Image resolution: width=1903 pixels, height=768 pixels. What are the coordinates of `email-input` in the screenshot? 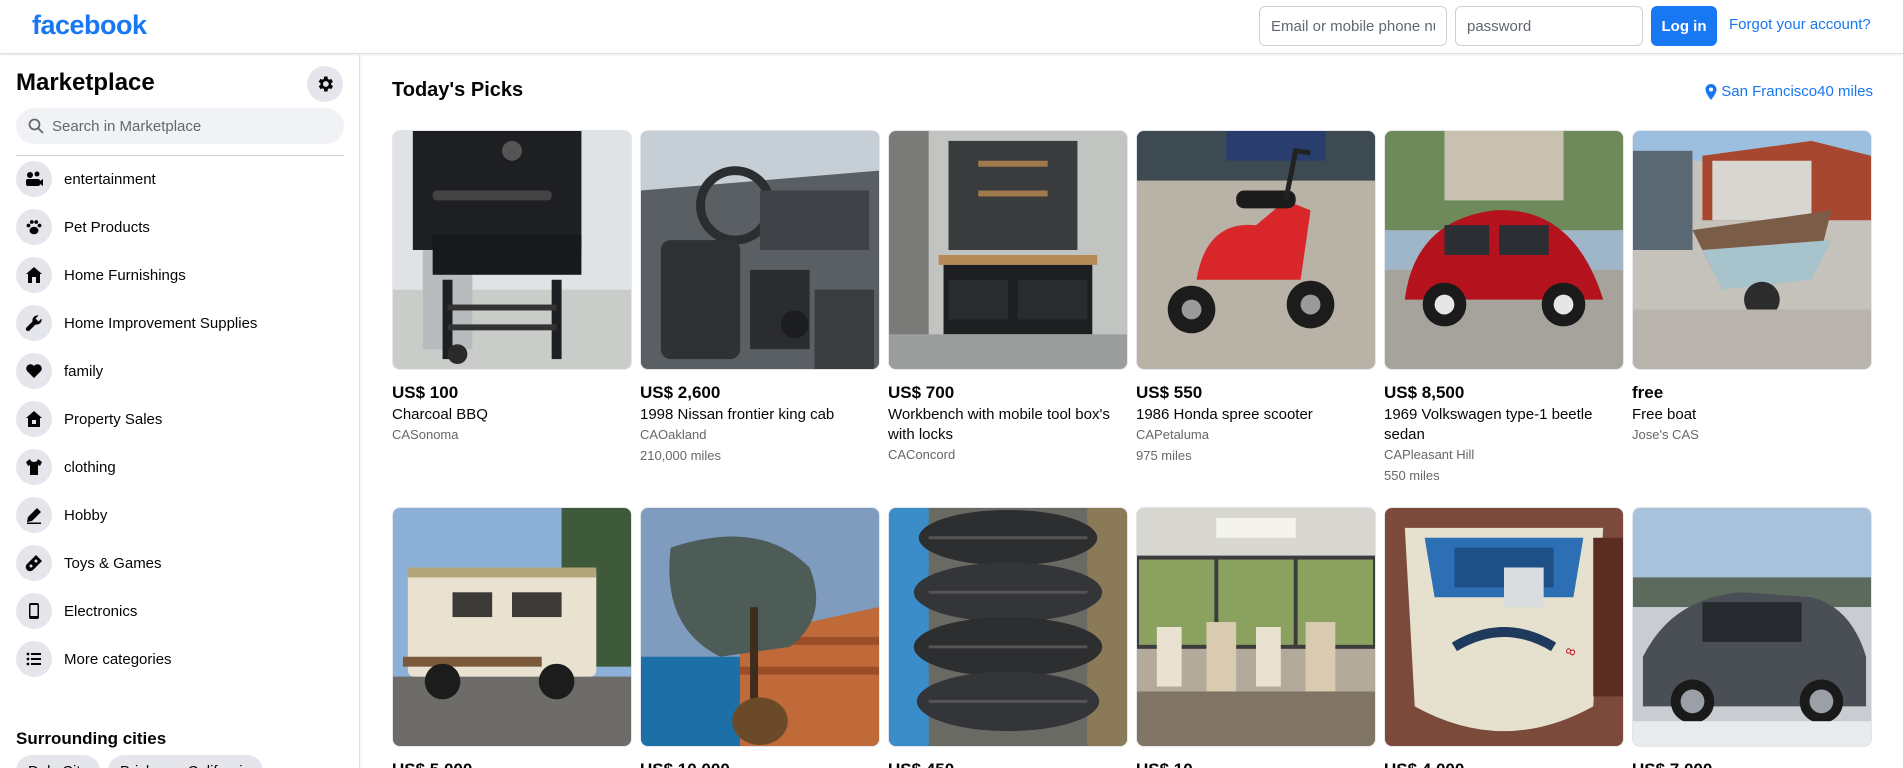 It's located at (1353, 26).